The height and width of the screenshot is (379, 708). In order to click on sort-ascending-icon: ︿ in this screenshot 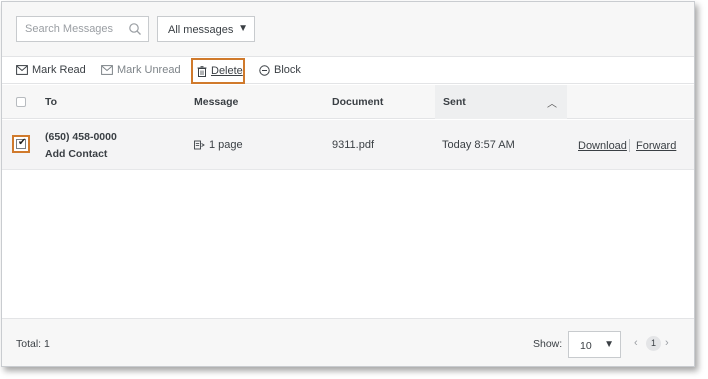, I will do `click(552, 102)`.